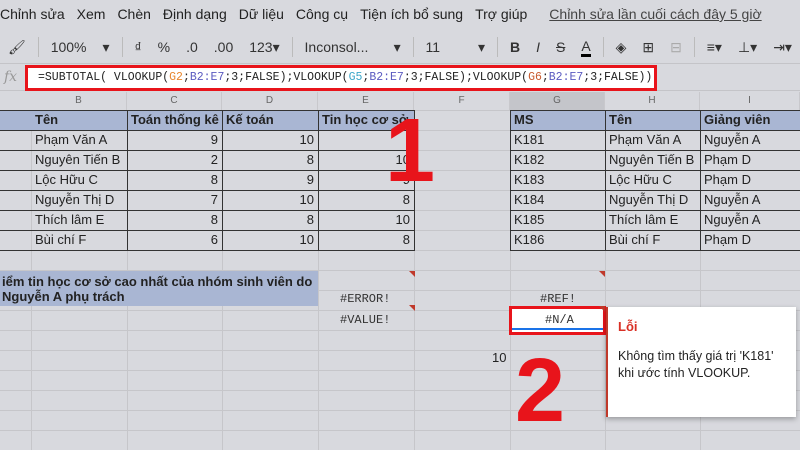 This screenshot has width=800, height=450. Describe the element at coordinates (69, 47) in the screenshot. I see `zoom-select: 100%` at that location.